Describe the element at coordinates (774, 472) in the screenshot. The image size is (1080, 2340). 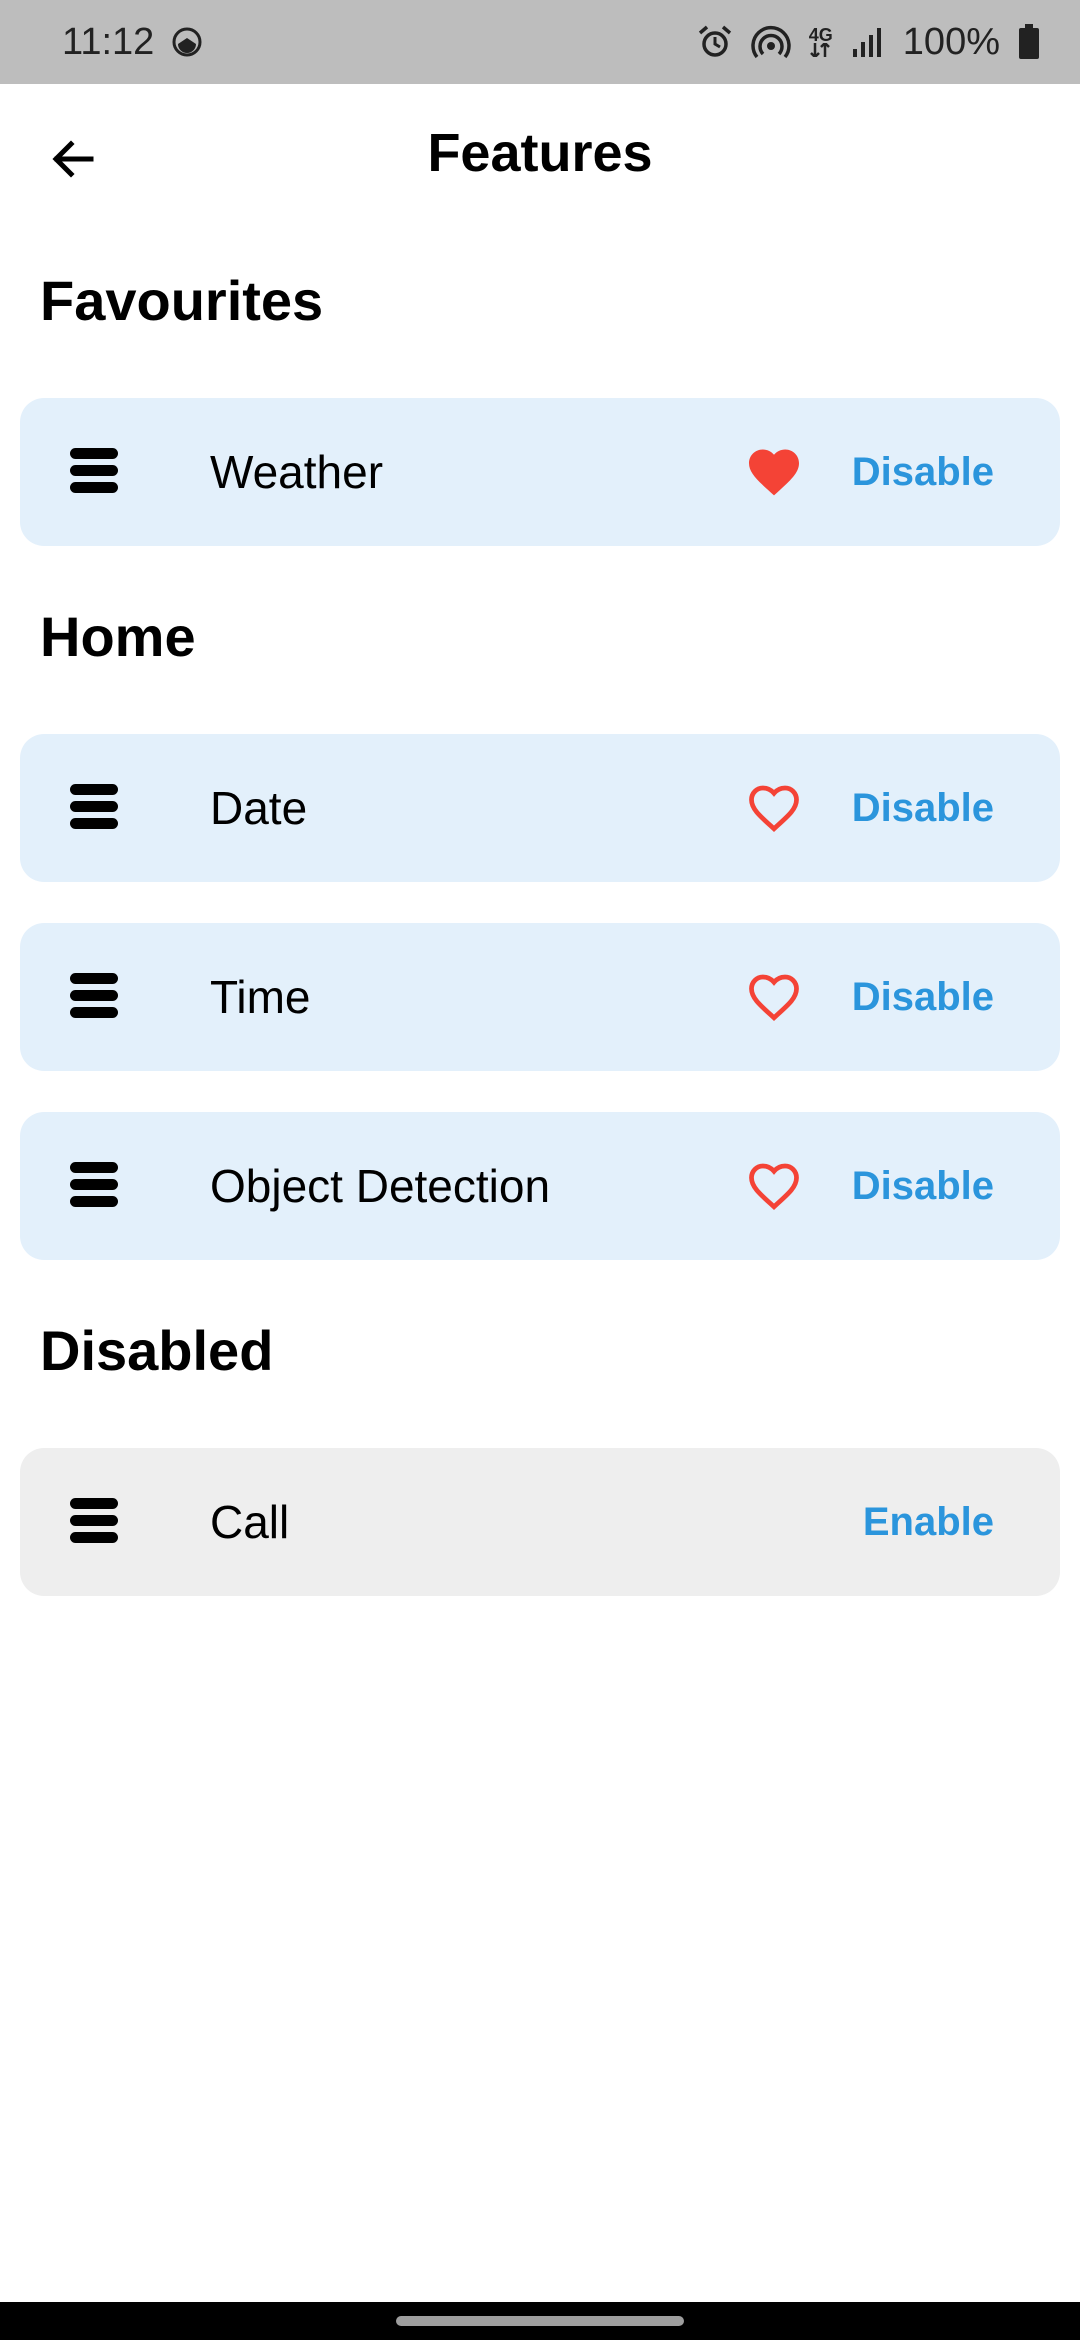
I see `heart-filled-icon` at that location.